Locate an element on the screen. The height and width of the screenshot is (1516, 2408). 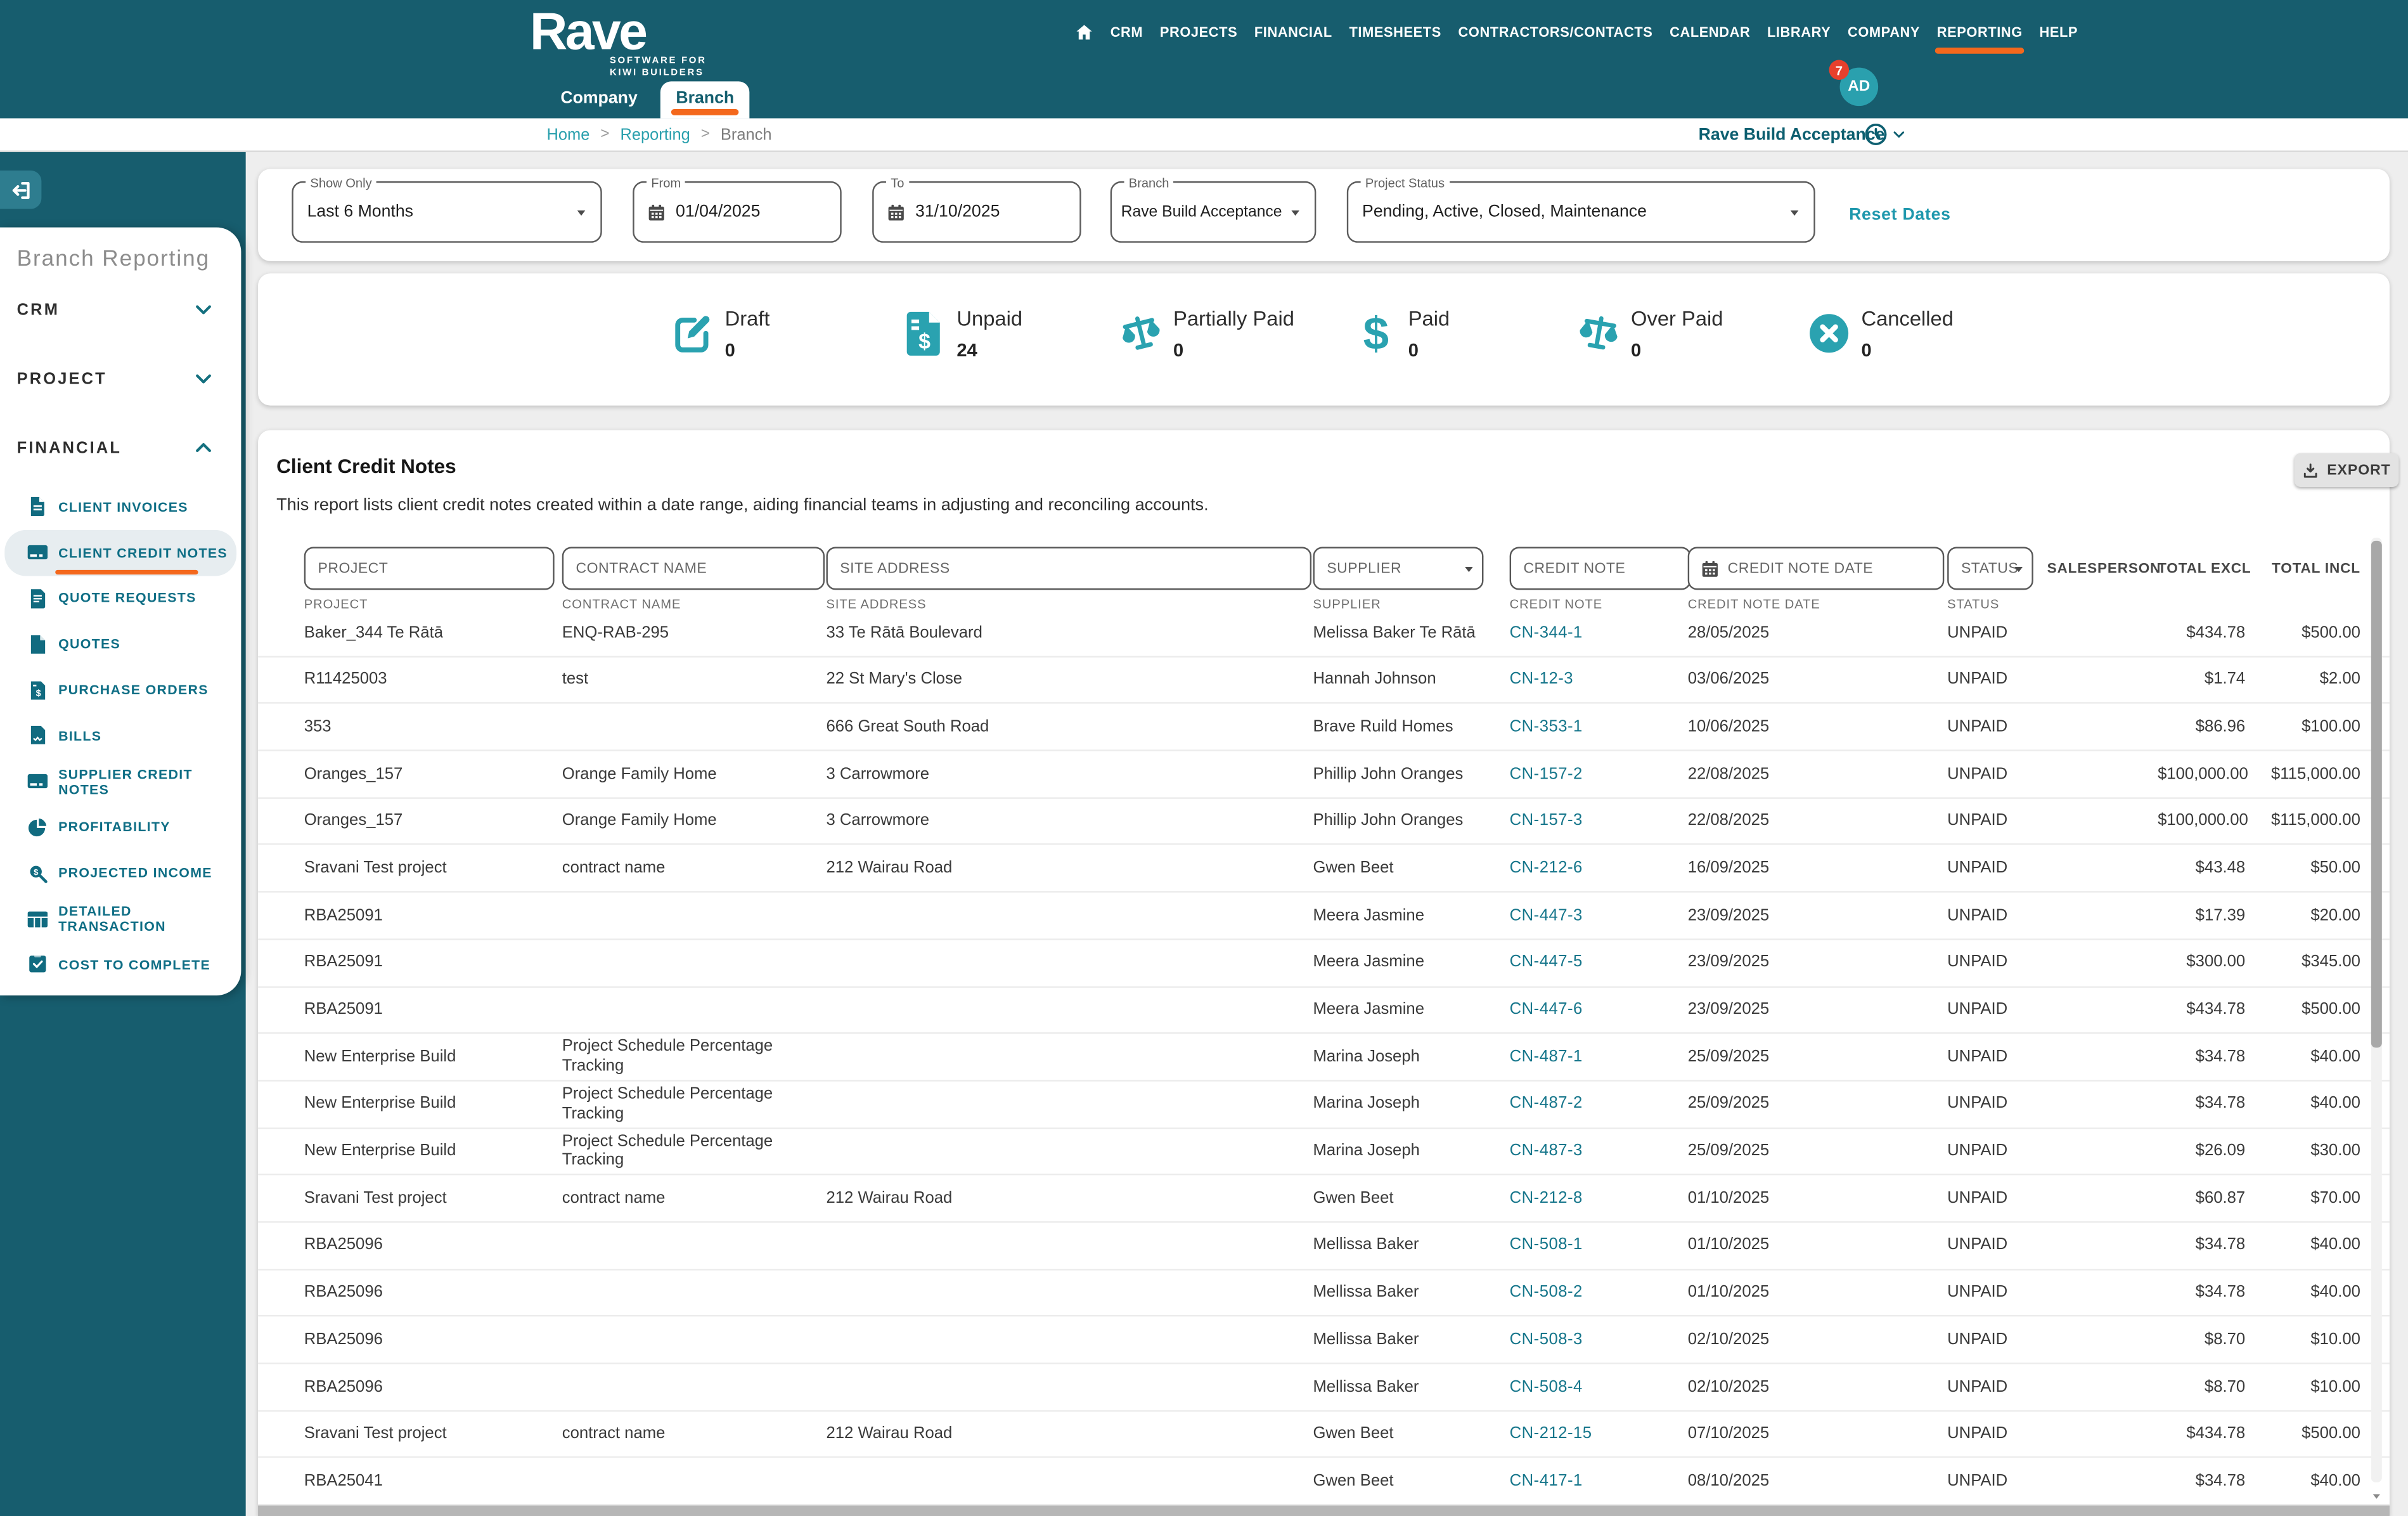
credit-note-link: CN-212-15 is located at coordinates (1551, 1434).